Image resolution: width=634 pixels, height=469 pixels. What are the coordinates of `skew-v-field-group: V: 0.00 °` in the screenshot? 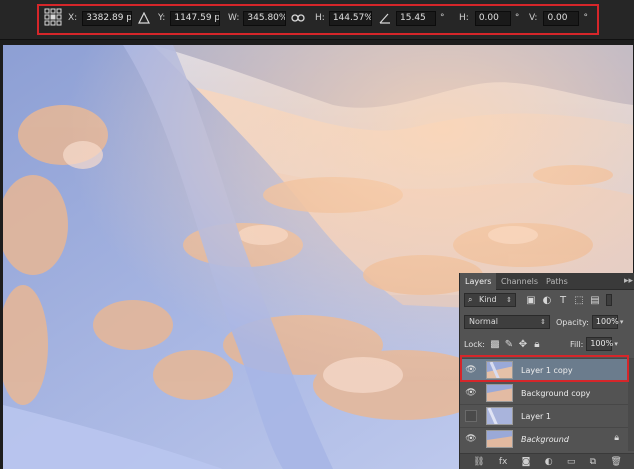 It's located at (558, 18).